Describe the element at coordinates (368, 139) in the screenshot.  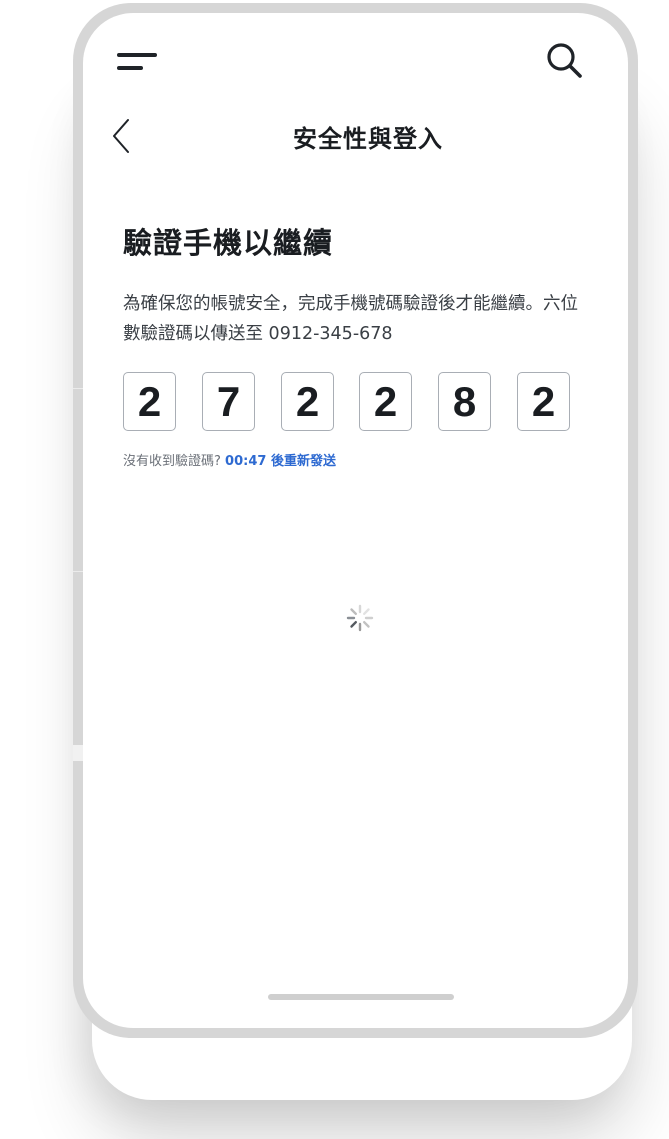
I see `page-title: 安全性與登入` at that location.